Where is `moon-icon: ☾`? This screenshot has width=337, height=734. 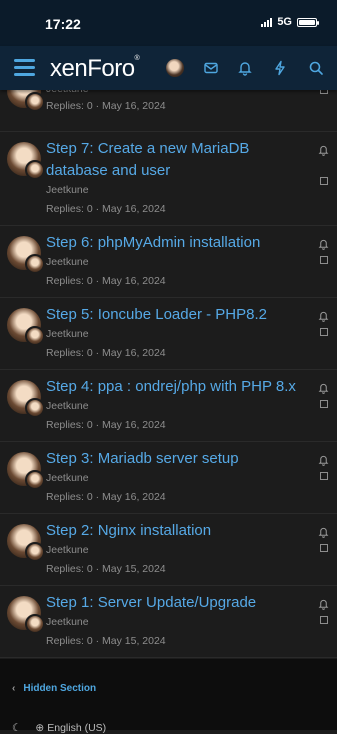
moon-icon: ☾ is located at coordinates (16, 728).